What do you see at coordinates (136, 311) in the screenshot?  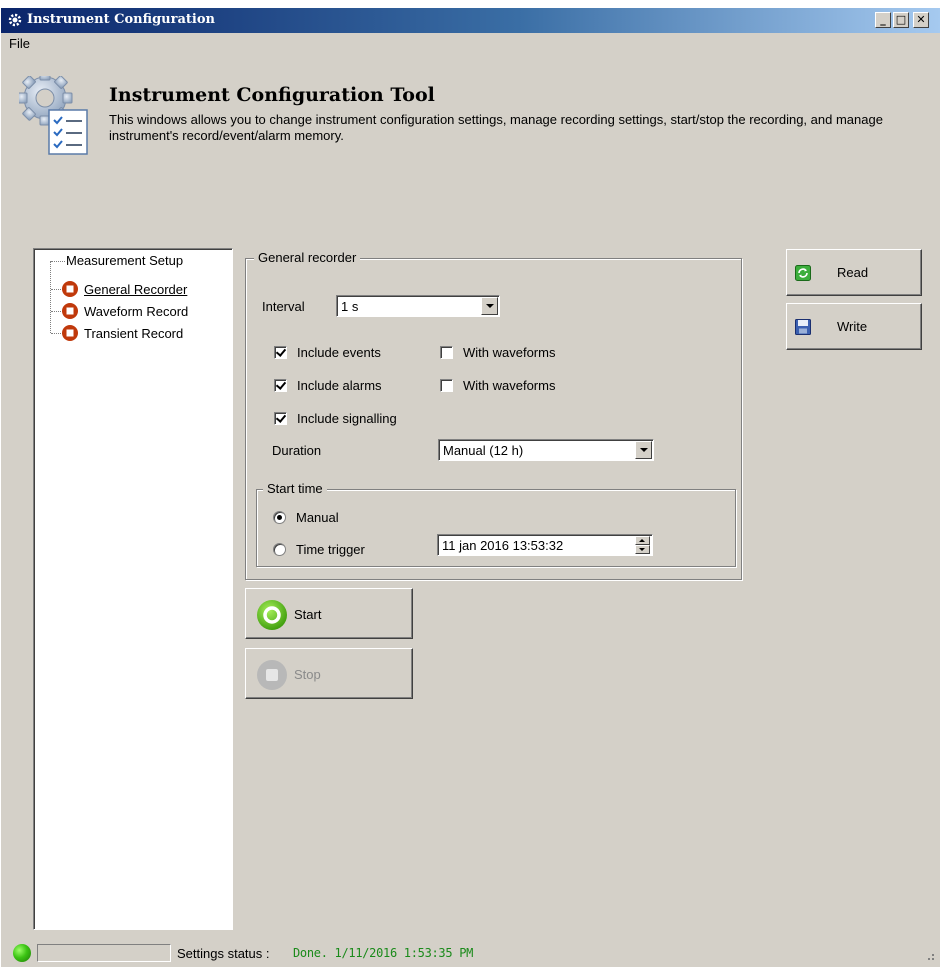 I see `tree-item-label: Waveform Record` at bounding box center [136, 311].